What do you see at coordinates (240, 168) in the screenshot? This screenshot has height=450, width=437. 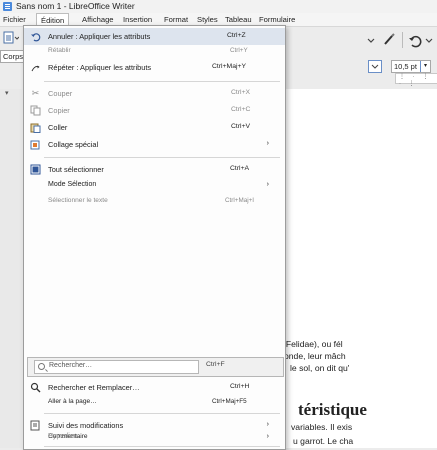 I see `menu-item-shortcut: Ctrl+A` at bounding box center [240, 168].